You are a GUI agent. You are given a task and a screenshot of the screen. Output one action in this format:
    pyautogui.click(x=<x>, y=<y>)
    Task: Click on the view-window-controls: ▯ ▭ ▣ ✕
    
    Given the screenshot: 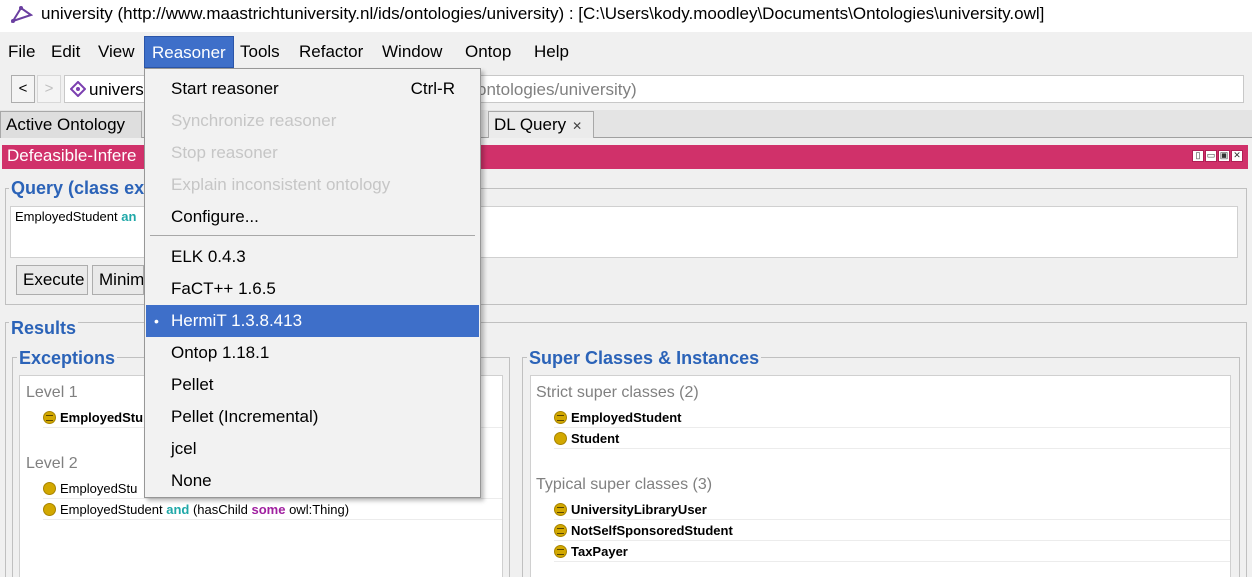 What is the action you would take?
    pyautogui.click(x=1217, y=156)
    